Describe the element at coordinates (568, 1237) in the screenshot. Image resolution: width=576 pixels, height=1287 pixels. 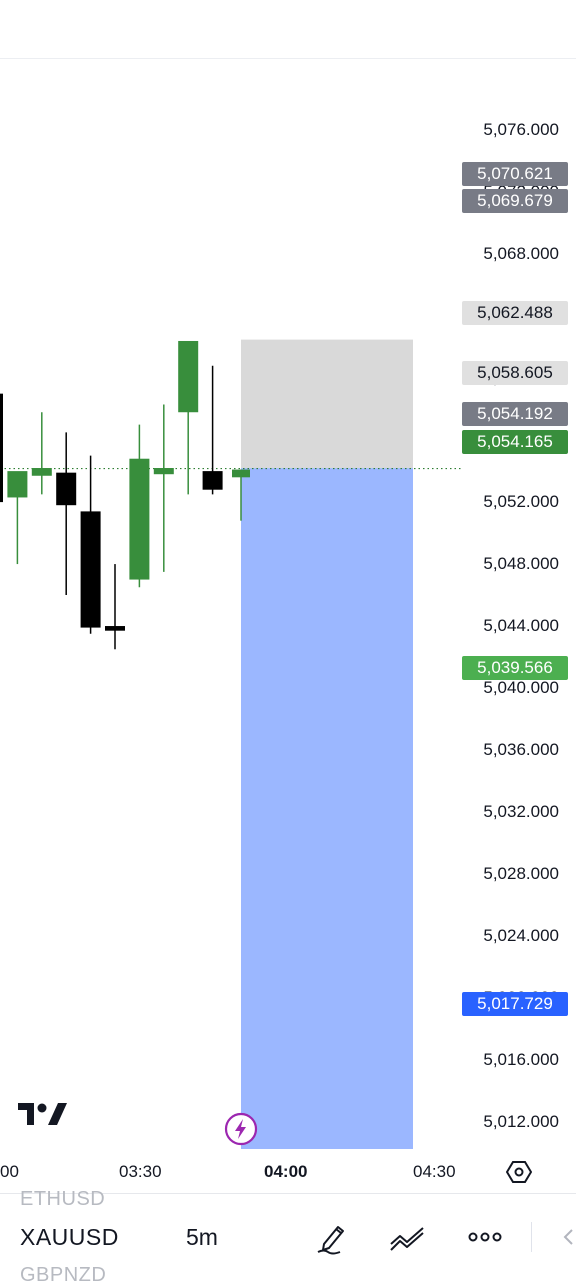
I see `collapse-icon` at that location.